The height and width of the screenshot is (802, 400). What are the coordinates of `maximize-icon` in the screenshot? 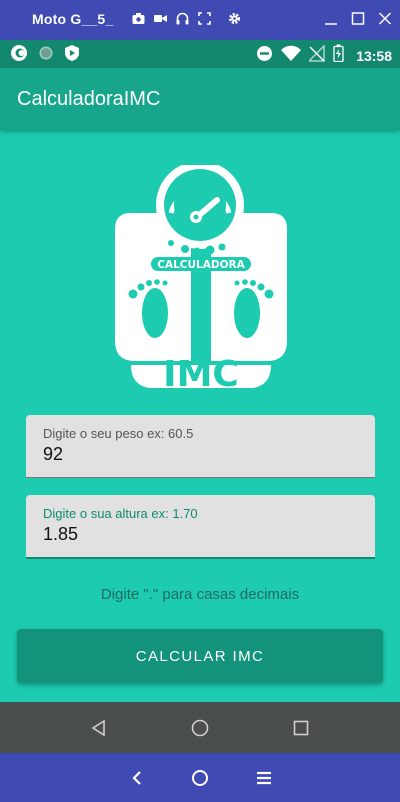 It's located at (358, 18).